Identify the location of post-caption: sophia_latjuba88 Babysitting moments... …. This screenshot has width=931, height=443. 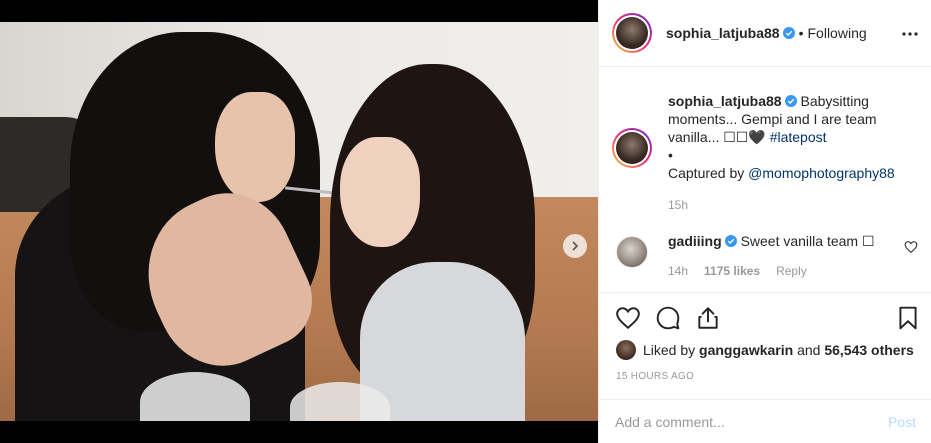
(764, 137).